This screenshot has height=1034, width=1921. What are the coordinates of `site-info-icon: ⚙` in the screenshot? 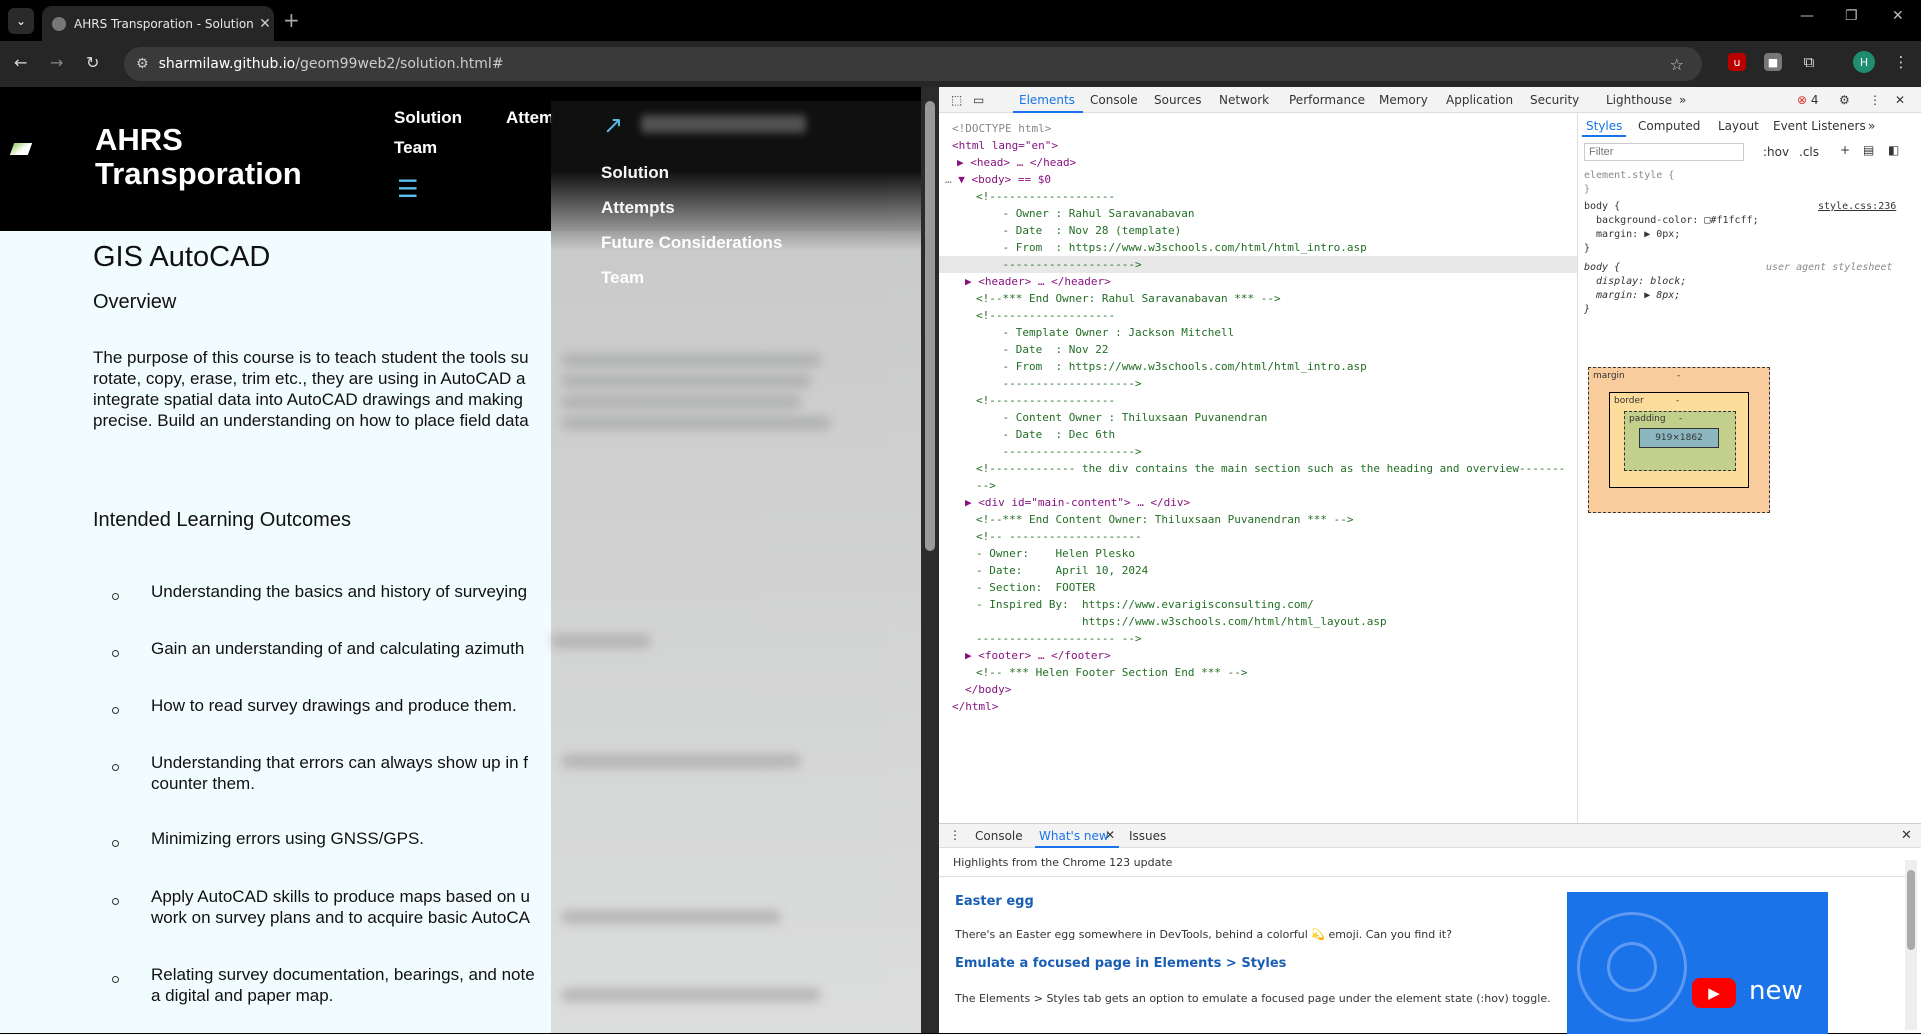 It's located at (142, 64).